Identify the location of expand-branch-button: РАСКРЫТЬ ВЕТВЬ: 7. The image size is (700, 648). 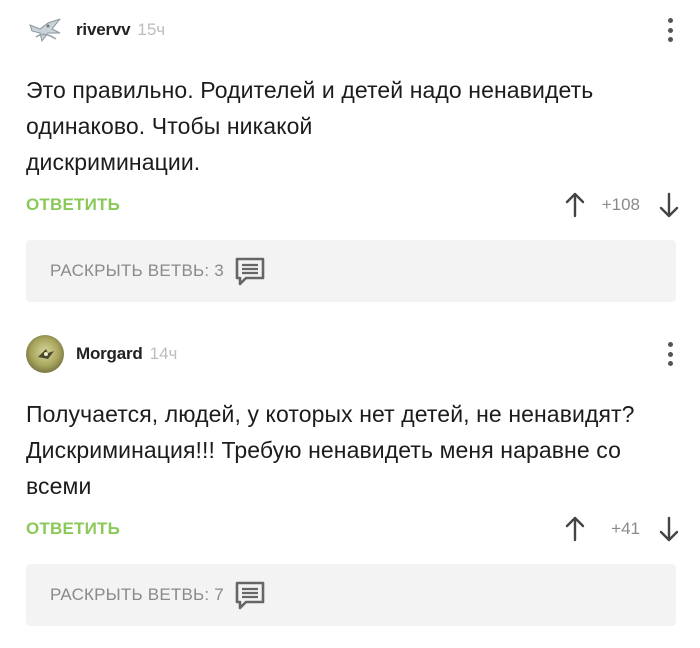
(351, 595).